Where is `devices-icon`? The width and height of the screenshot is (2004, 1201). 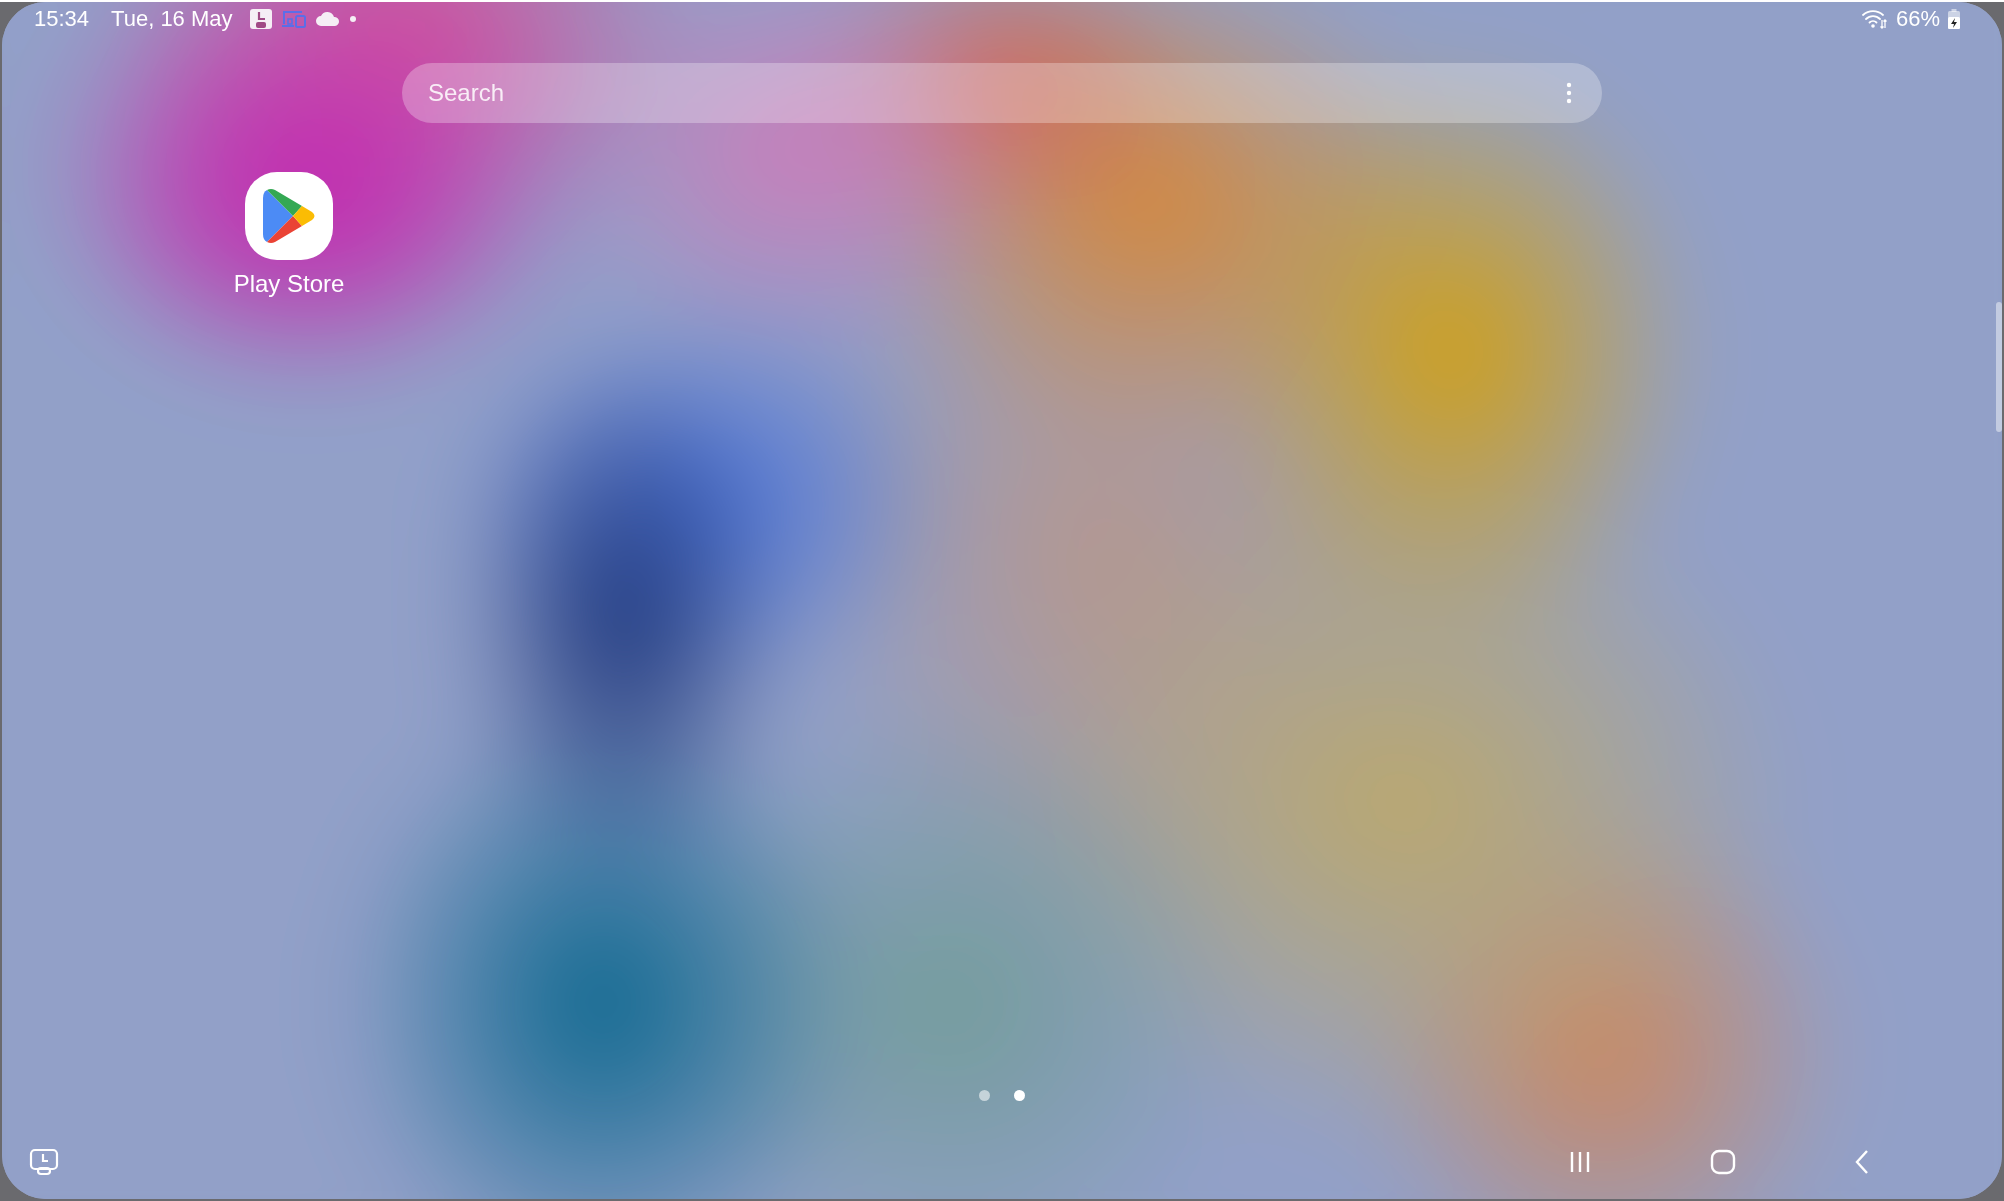 devices-icon is located at coordinates (293, 19).